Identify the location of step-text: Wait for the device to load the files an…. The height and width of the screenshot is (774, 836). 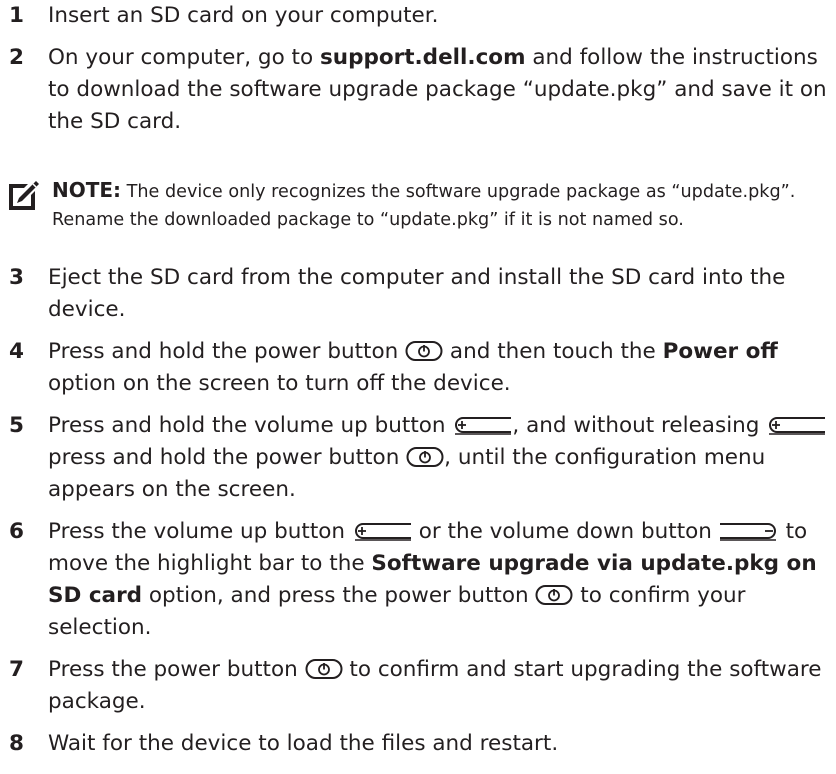
(303, 743).